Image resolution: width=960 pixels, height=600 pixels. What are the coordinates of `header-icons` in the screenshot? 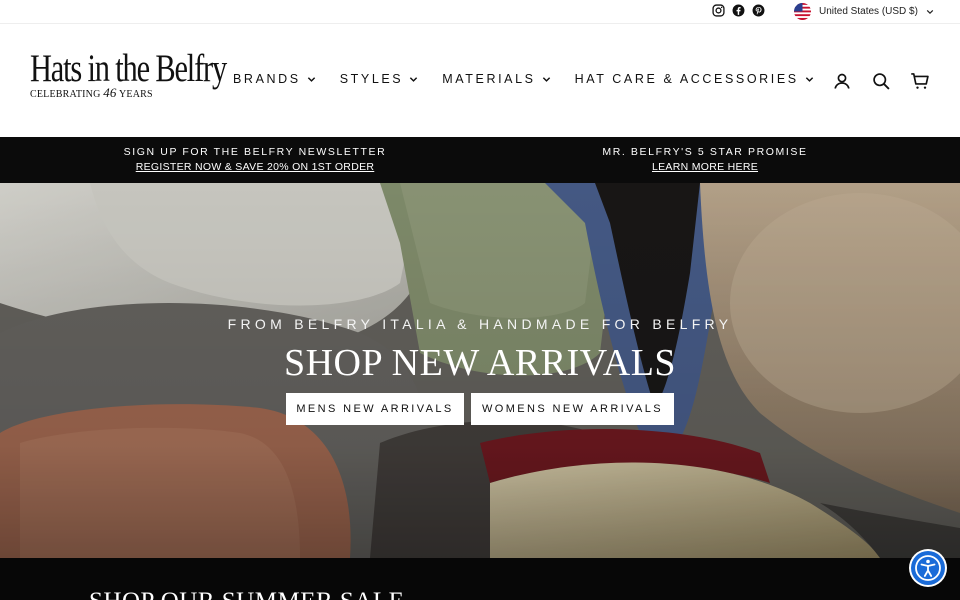 It's located at (881, 81).